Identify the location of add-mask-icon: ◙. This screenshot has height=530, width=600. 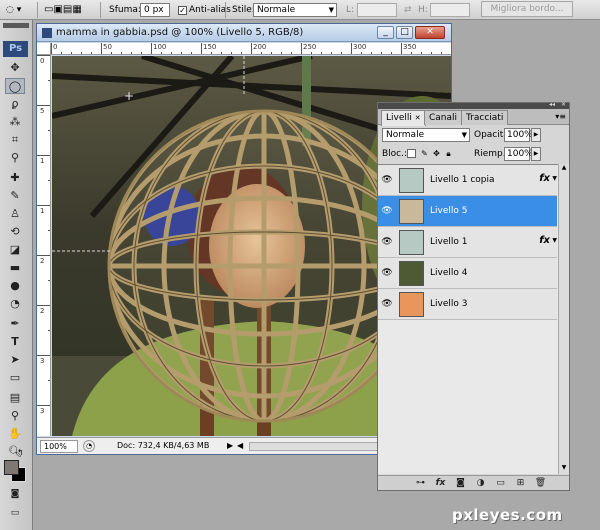
(460, 483).